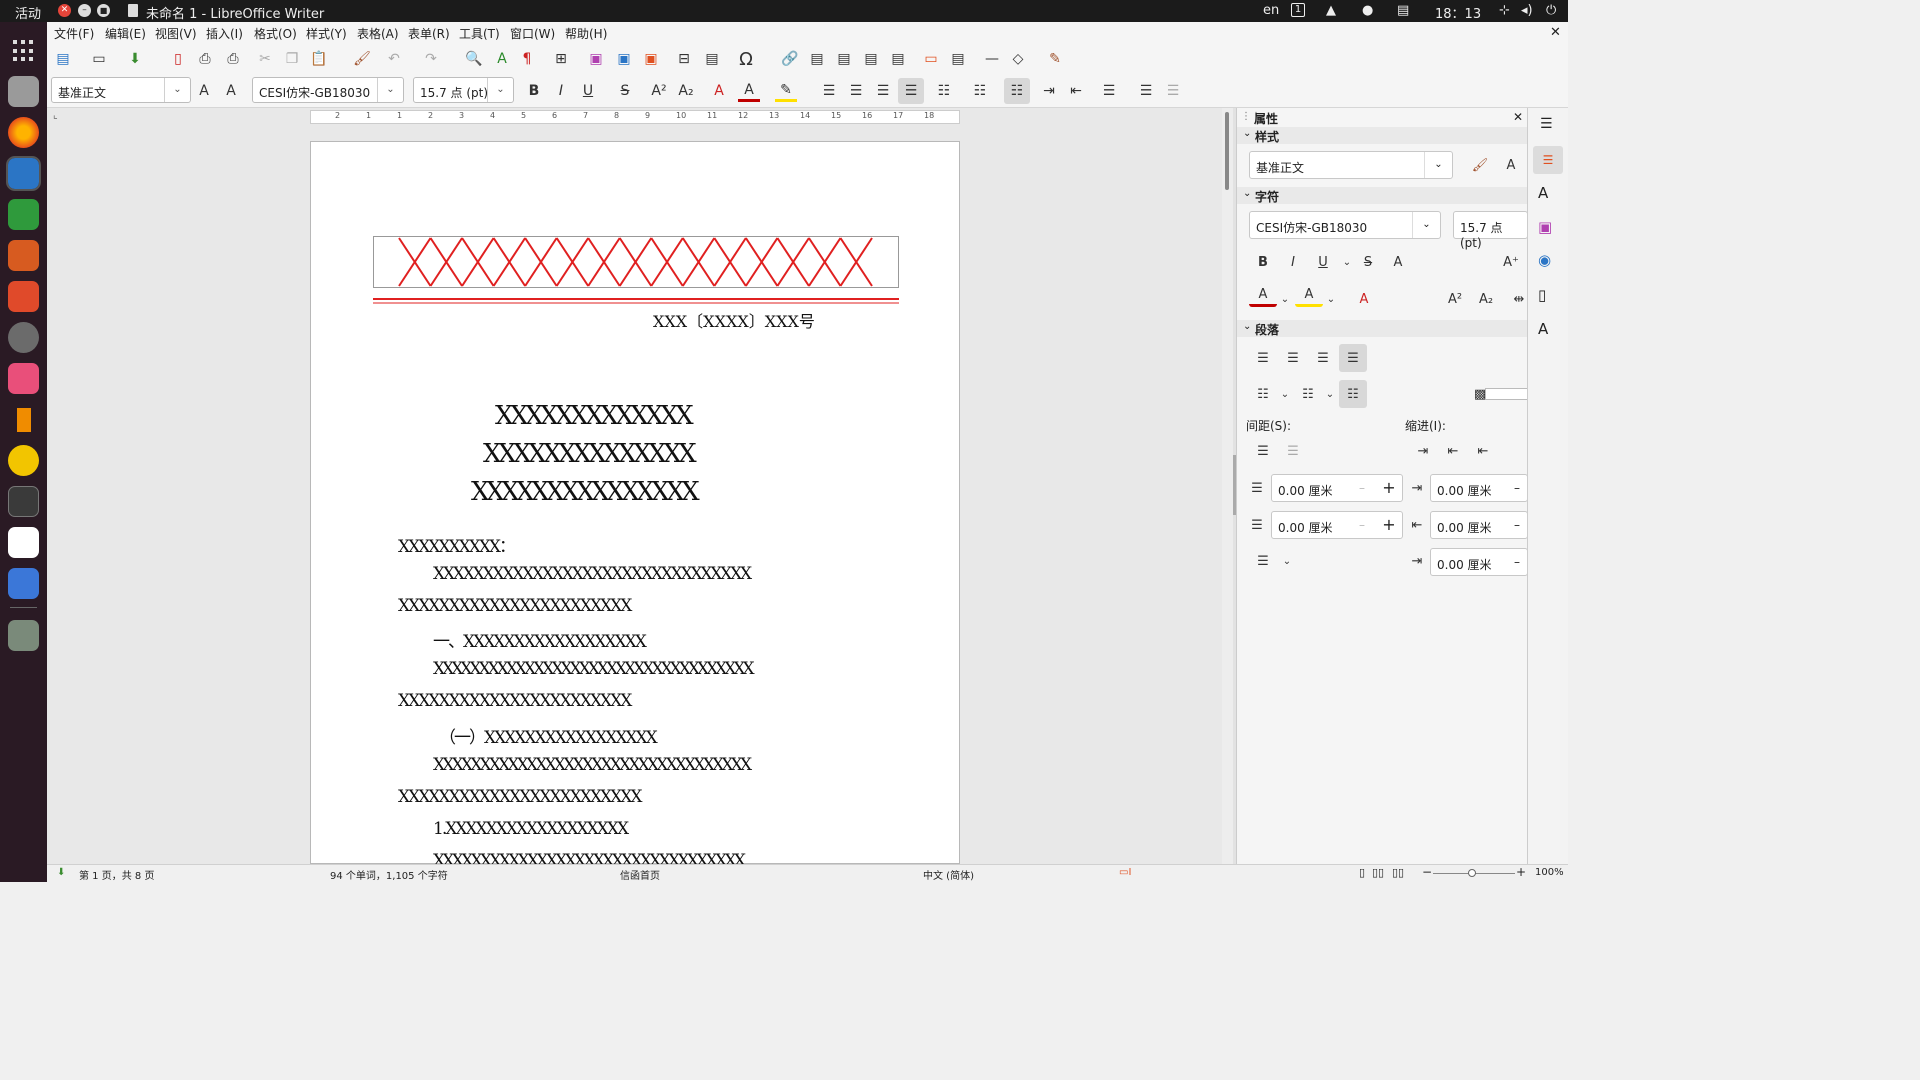 This screenshot has height=1080, width=1920. I want to click on sidebar-grow-font-icon: A⁺, so click(1511, 262).